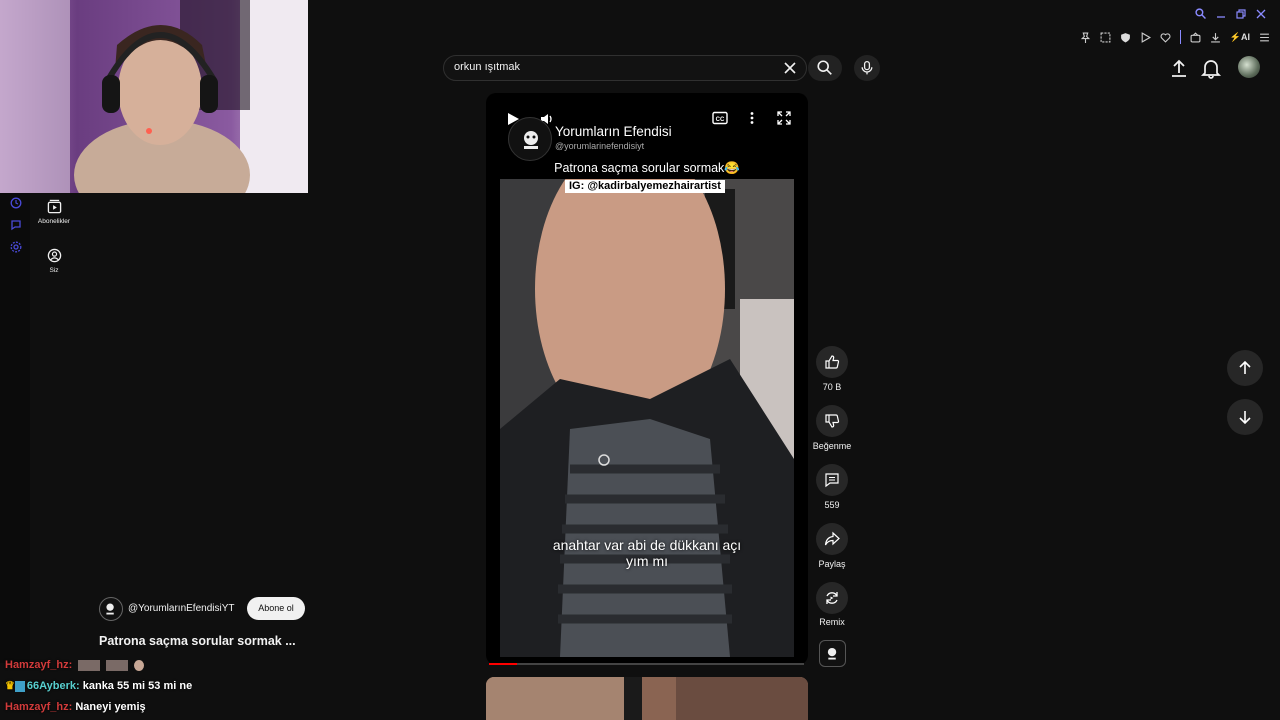  Describe the element at coordinates (10, 686) in the screenshot. I see `crown-badge-icon: ♛` at that location.